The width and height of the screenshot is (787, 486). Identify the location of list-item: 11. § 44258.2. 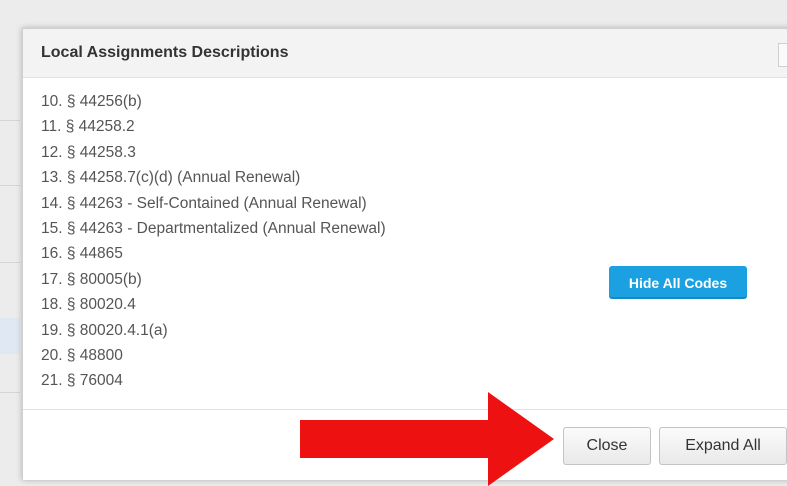
(88, 127).